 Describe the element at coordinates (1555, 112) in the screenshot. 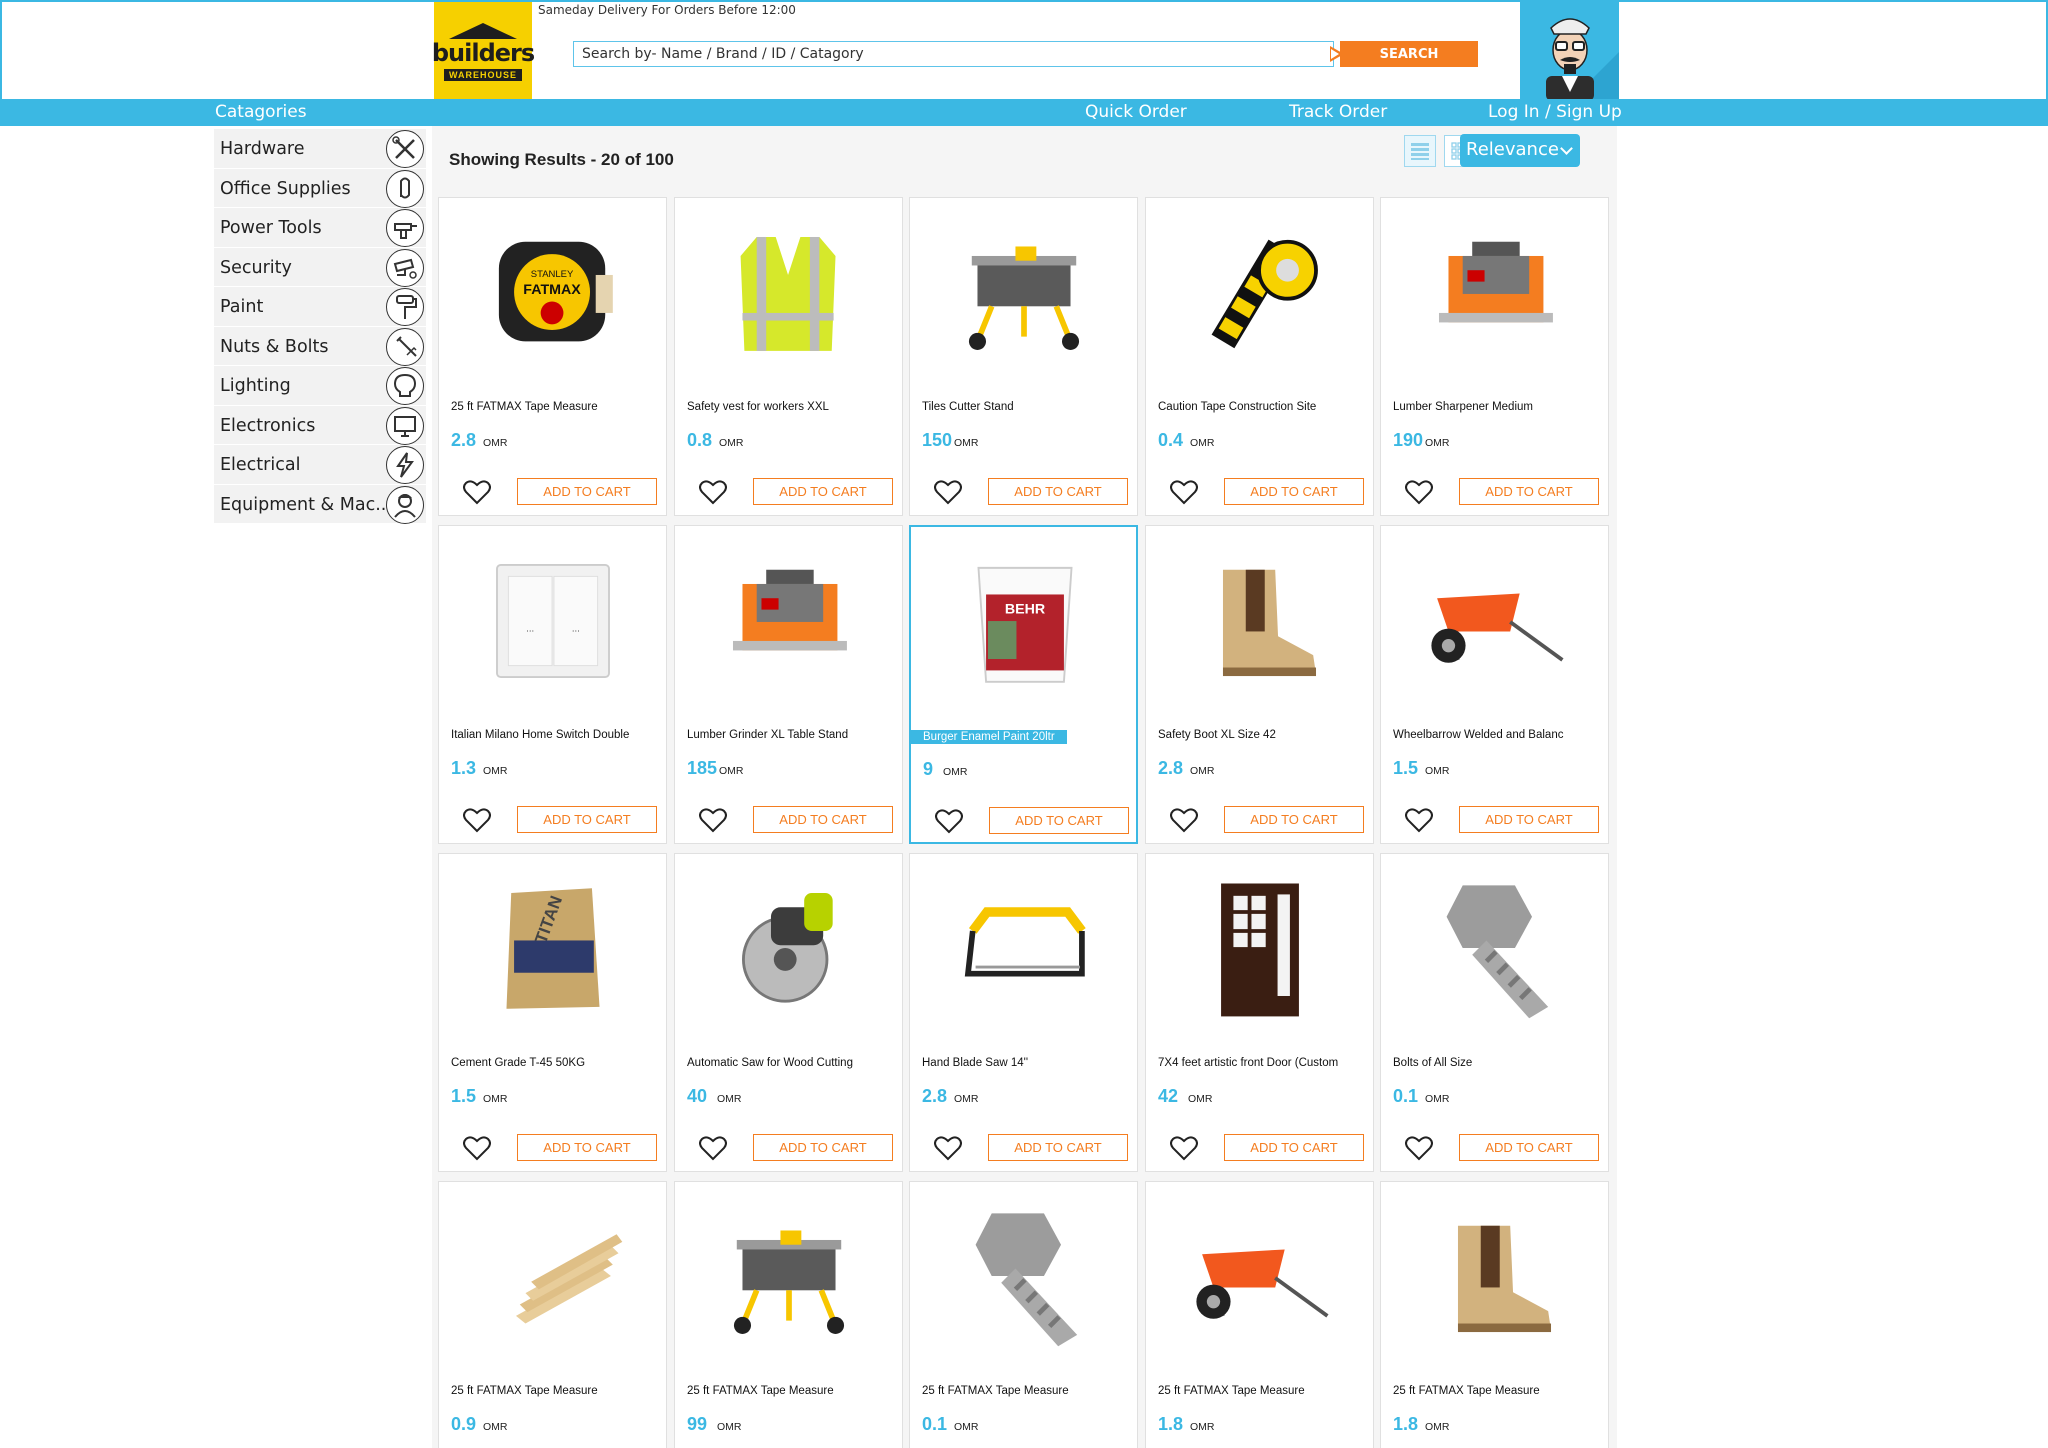

I see `nav-login-signup: Log In / Sign Up` at that location.